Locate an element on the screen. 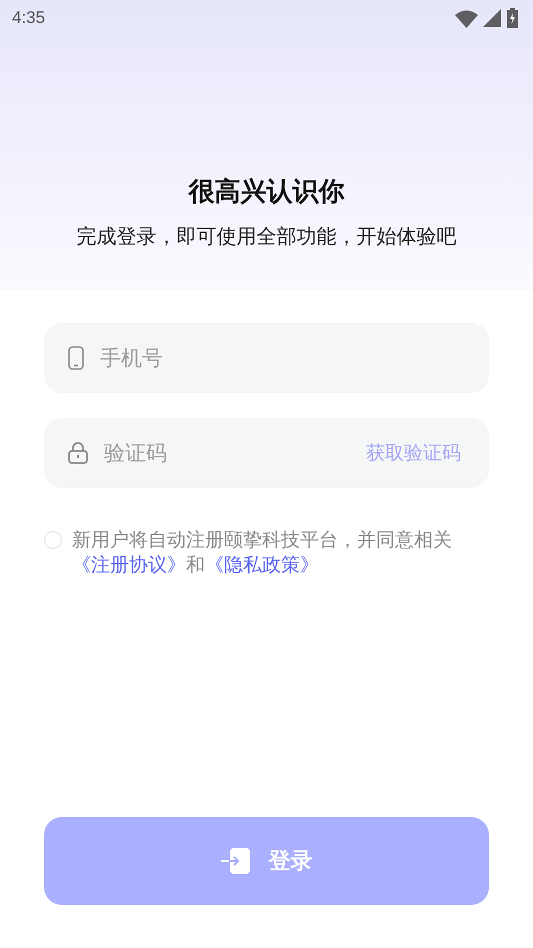 Image resolution: width=533 pixels, height=948 pixels. code-input: 验证码 is located at coordinates (227, 453).